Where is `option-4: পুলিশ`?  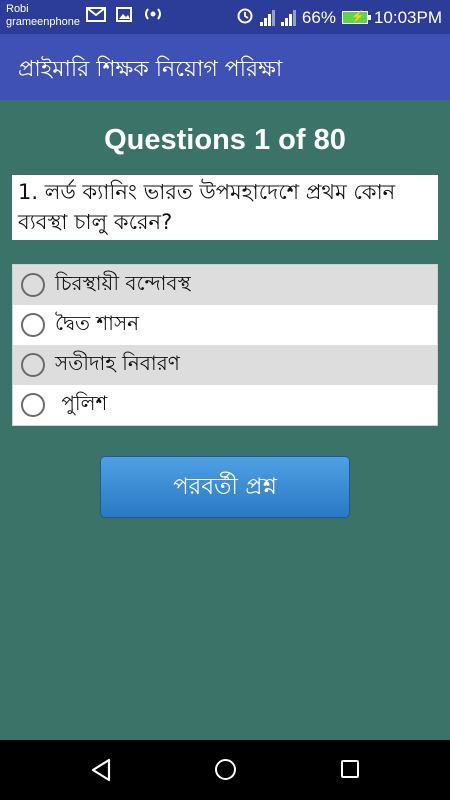 option-4: পুলিশ is located at coordinates (225, 405).